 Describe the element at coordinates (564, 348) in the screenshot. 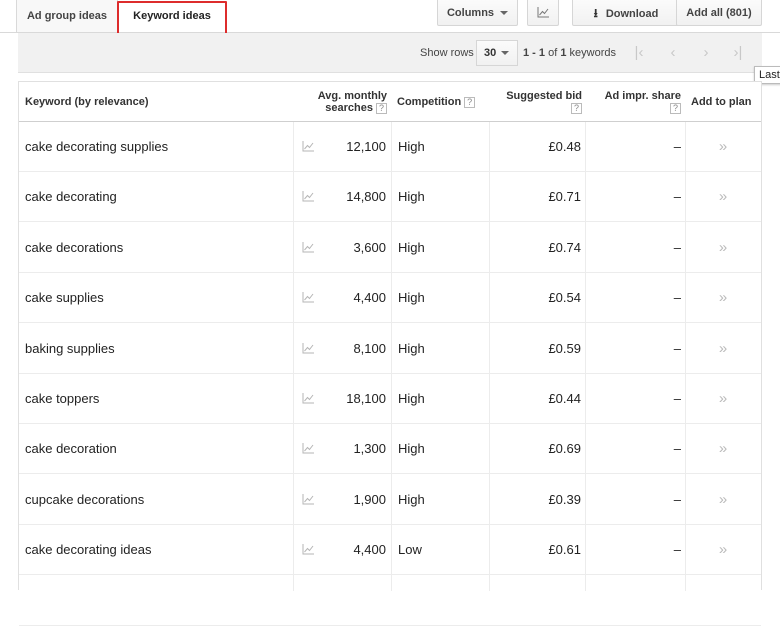

I see `suggested-bid-cell: £0.59` at that location.